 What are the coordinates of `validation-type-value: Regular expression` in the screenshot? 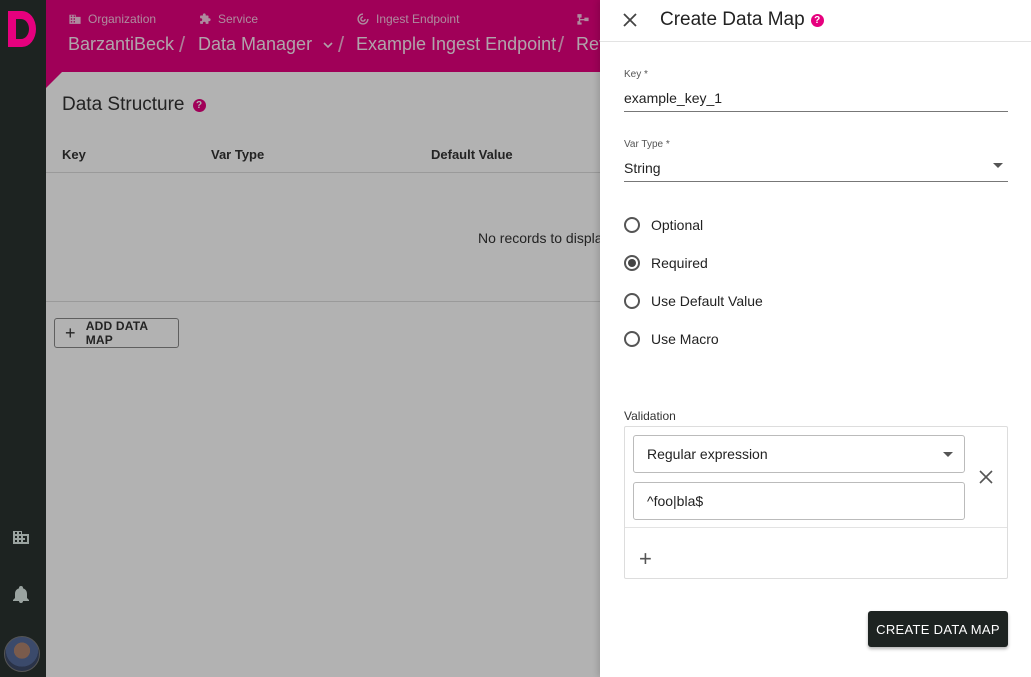 It's located at (707, 454).